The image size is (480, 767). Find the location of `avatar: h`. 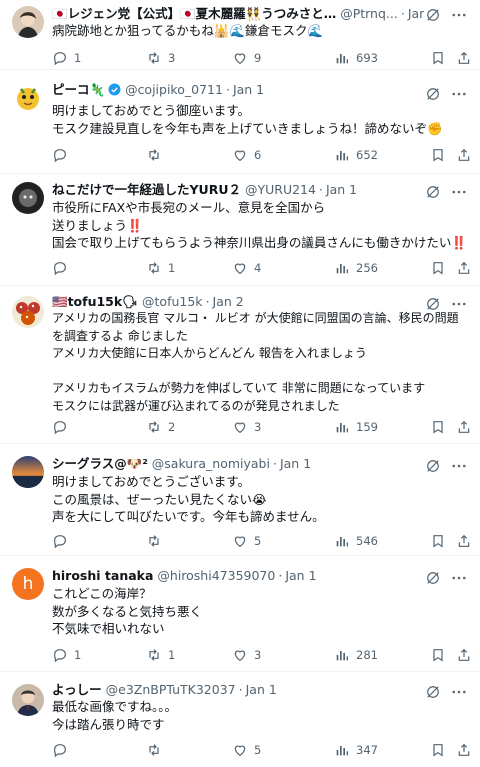

avatar: h is located at coordinates (28, 584).